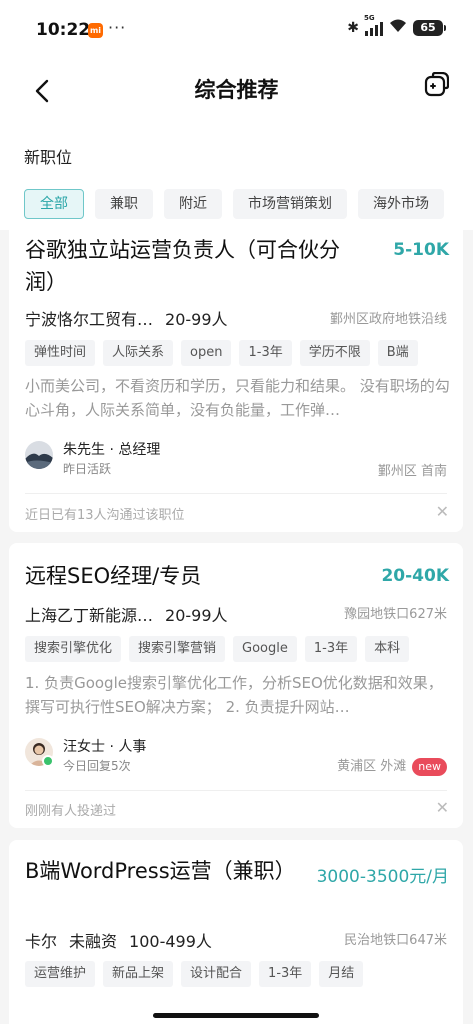 This screenshot has height=1024, width=473. What do you see at coordinates (193, 204) in the screenshot?
I see `filter-nearby: 附近` at bounding box center [193, 204].